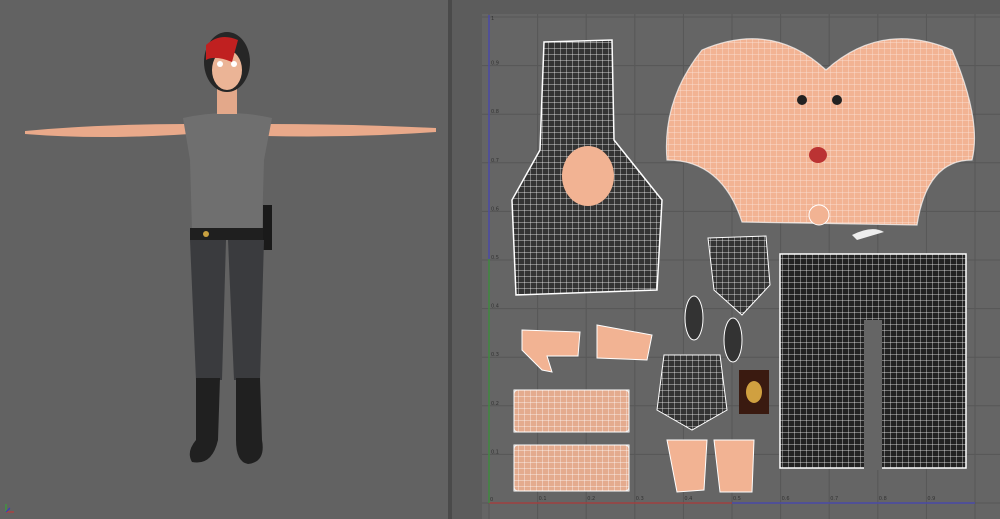  I want to click on u-tick-label: 0.5, so click(737, 499).